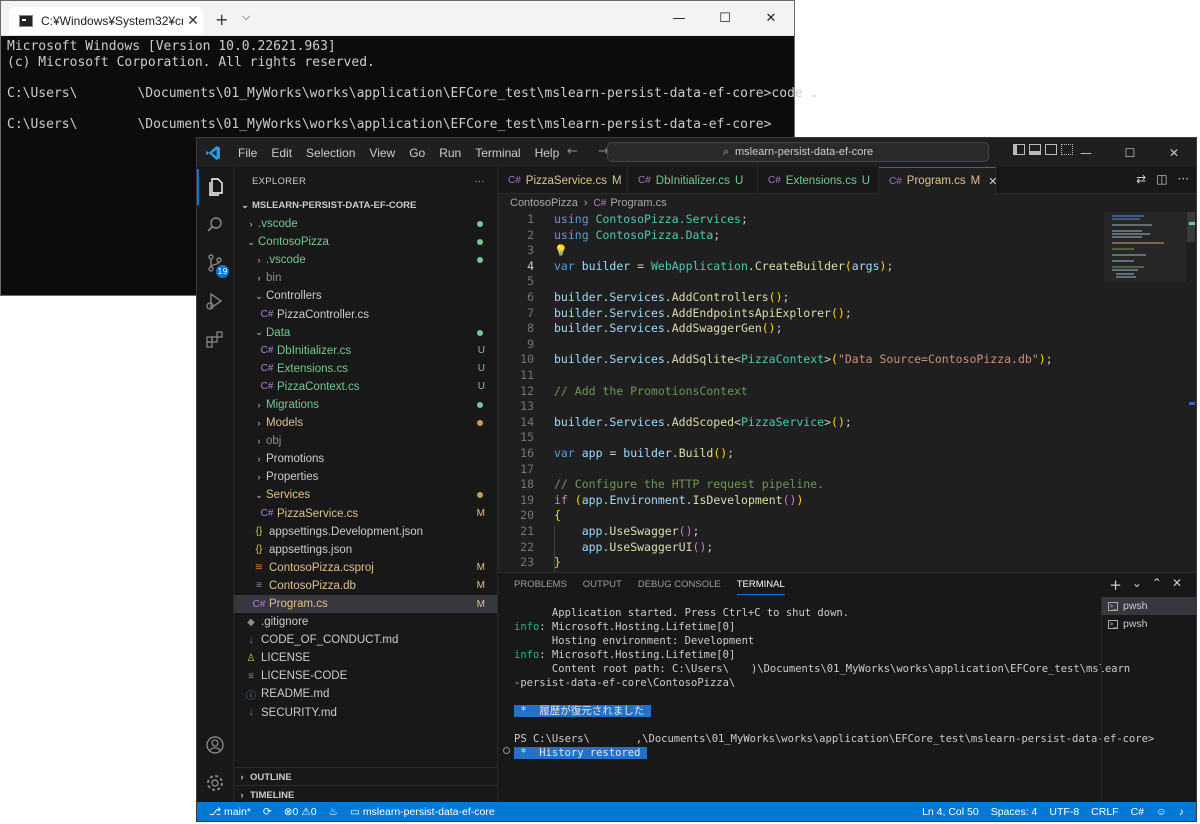 Image resolution: width=1200 pixels, height=824 pixels. What do you see at coordinates (1137, 812) in the screenshot?
I see `language-status: C#` at bounding box center [1137, 812].